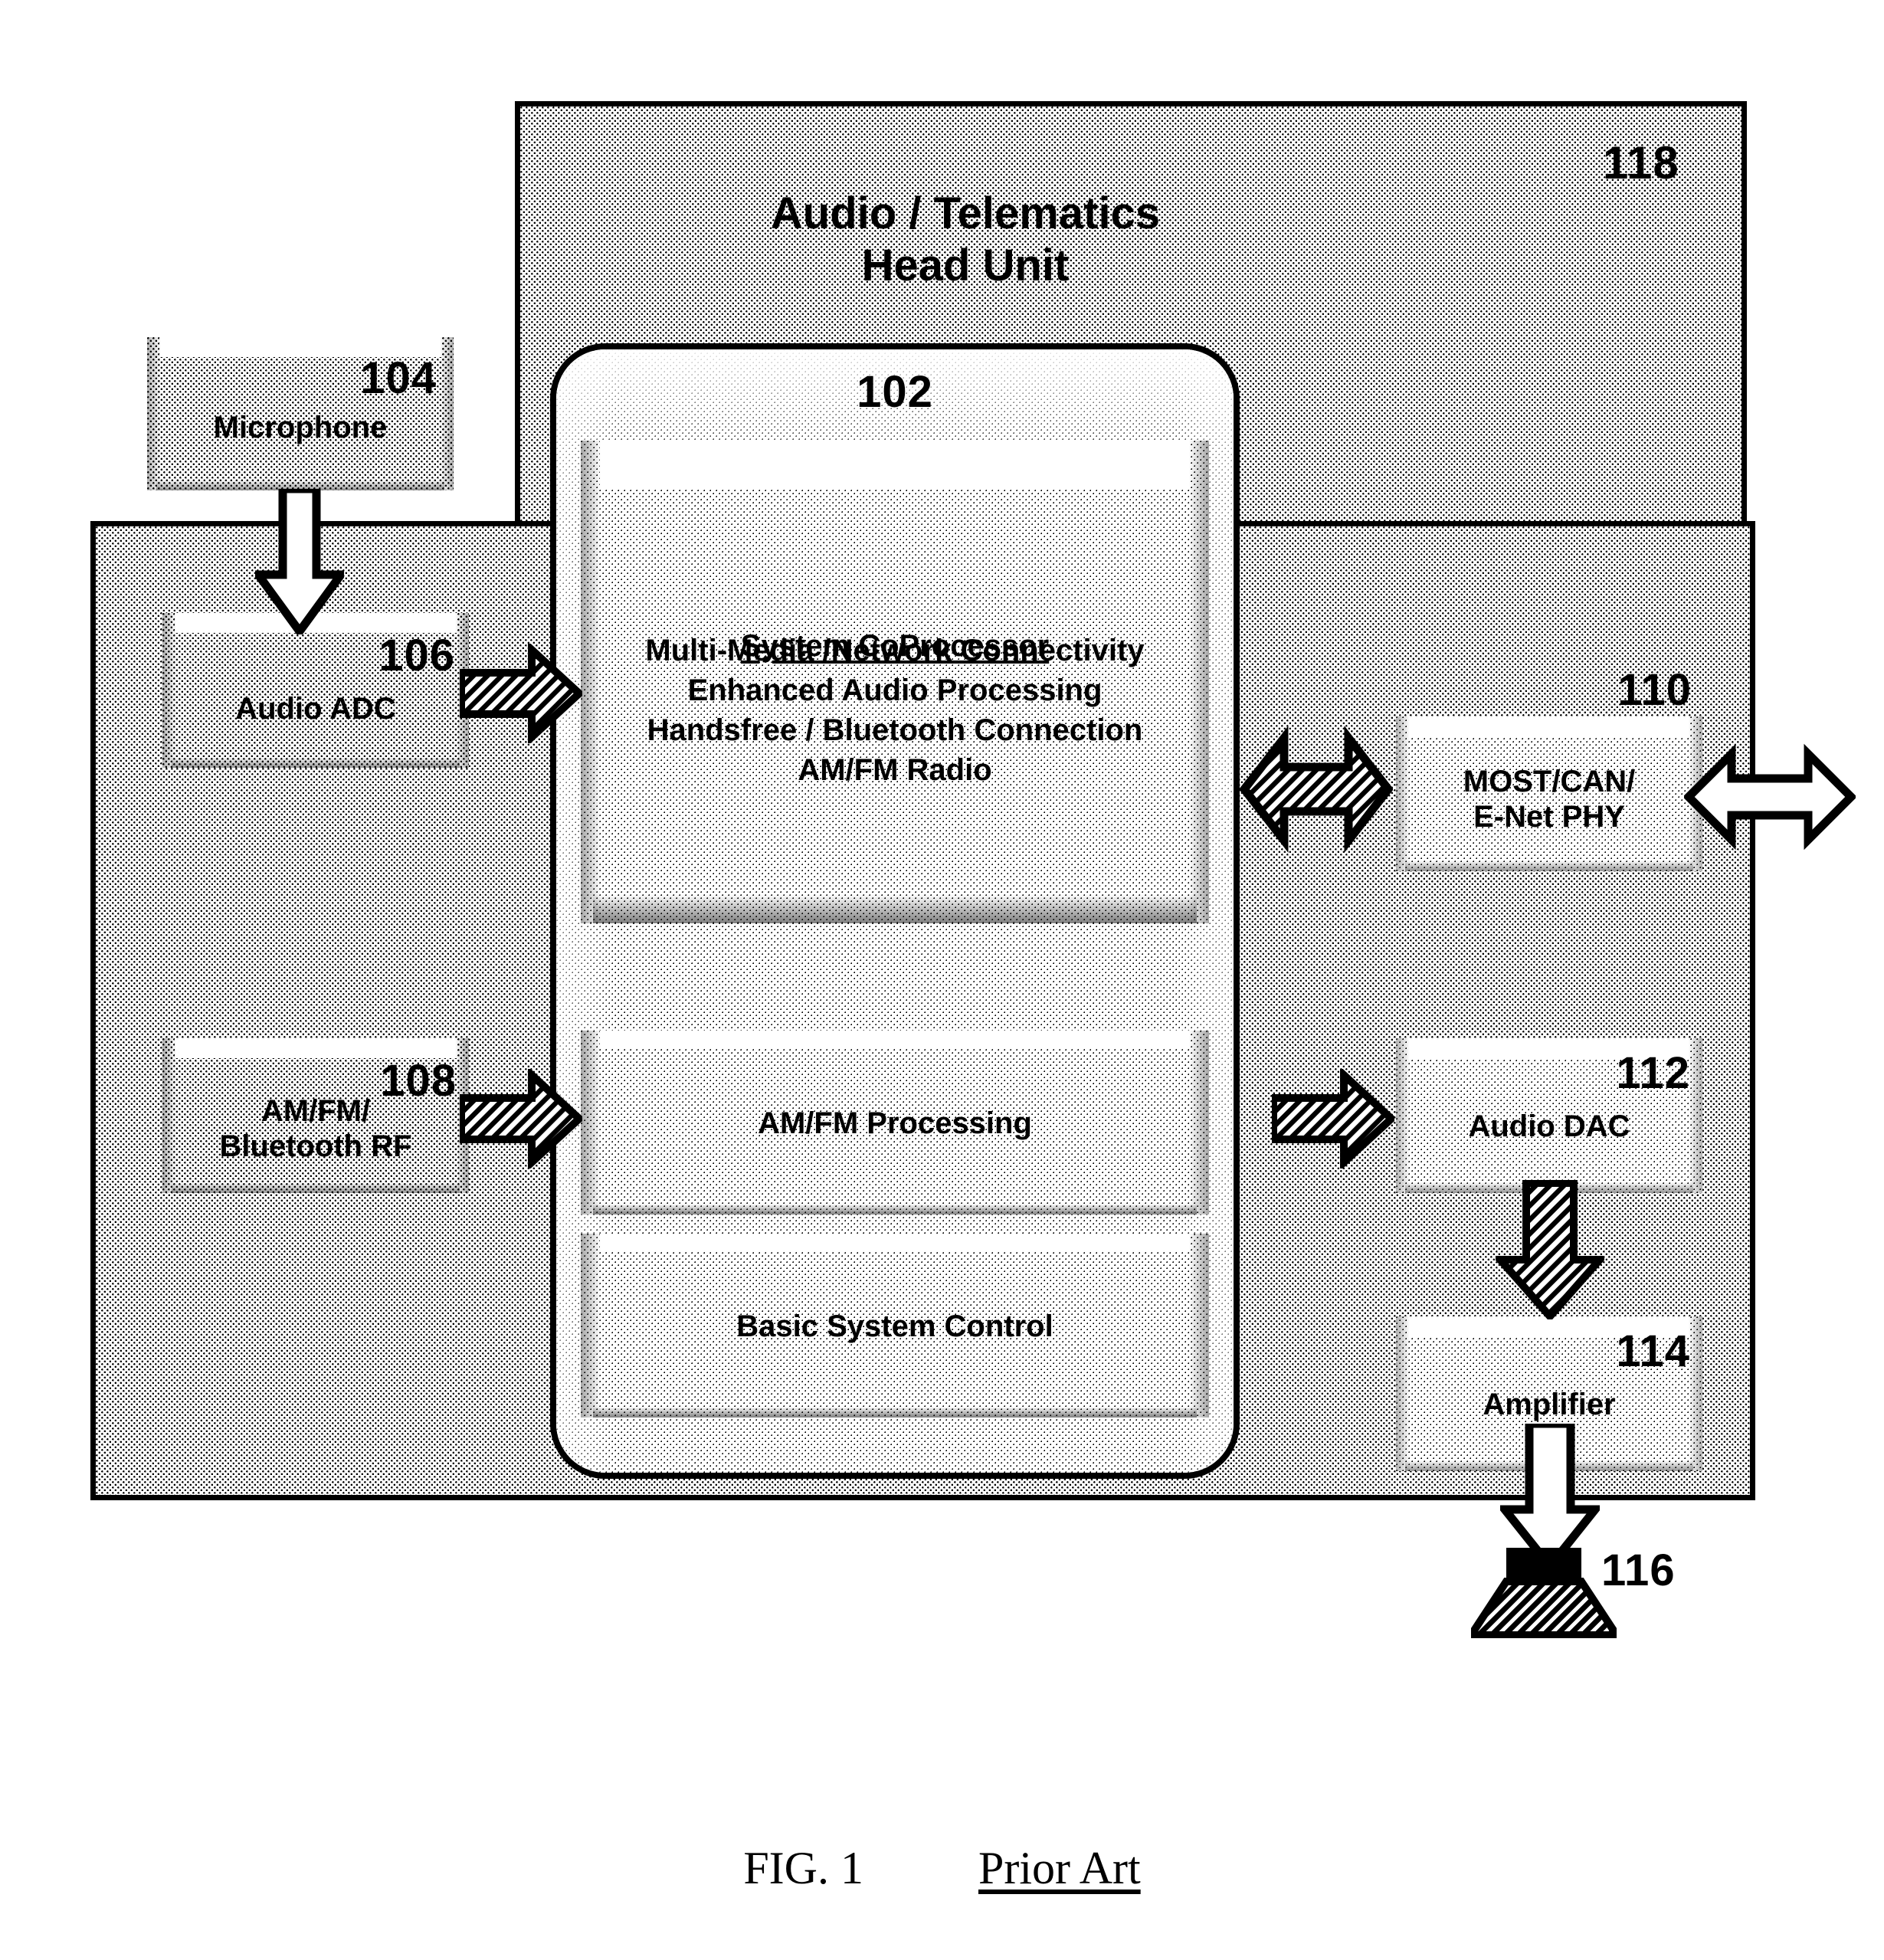 This screenshot has height=1960, width=1884. Describe the element at coordinates (169, 690) in the screenshot. I see `audio-adc-shade-left` at that location.